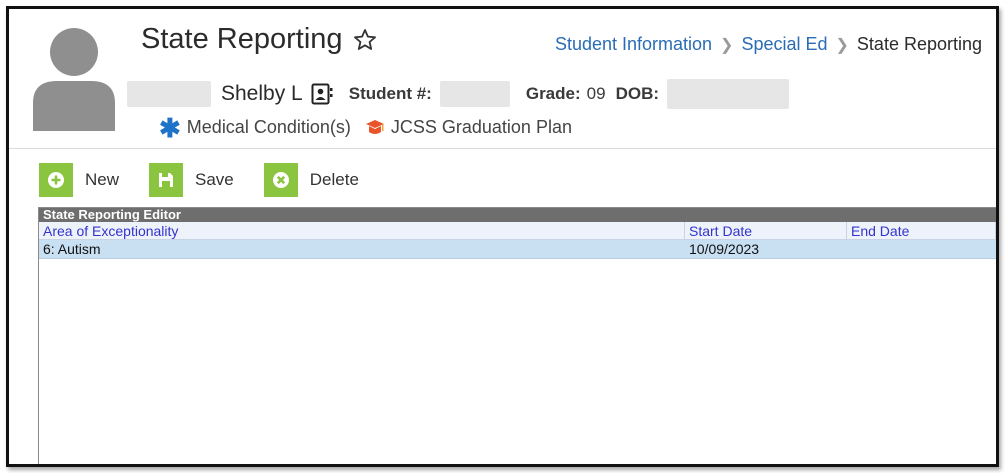 This screenshot has height=473, width=1005. I want to click on toolbar: New Save Delete, so click(214, 180).